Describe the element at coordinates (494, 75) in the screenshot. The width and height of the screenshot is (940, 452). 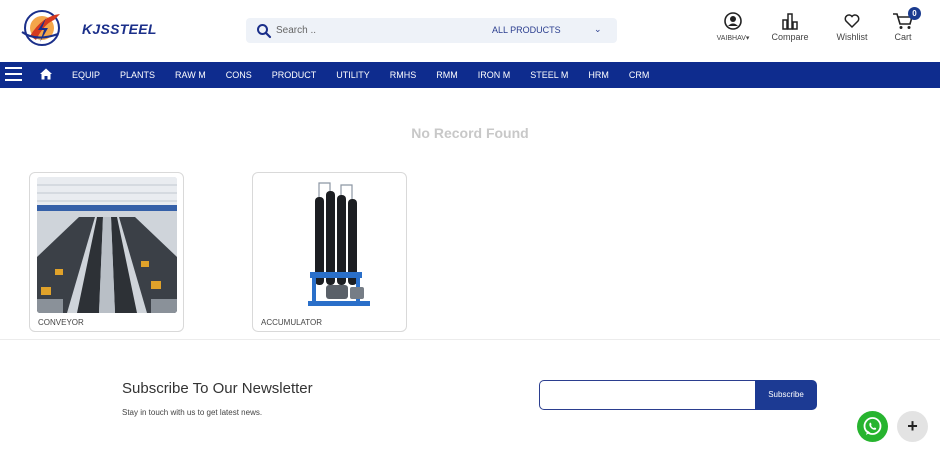
I see `nav-item-iron-m: IRON M` at that location.